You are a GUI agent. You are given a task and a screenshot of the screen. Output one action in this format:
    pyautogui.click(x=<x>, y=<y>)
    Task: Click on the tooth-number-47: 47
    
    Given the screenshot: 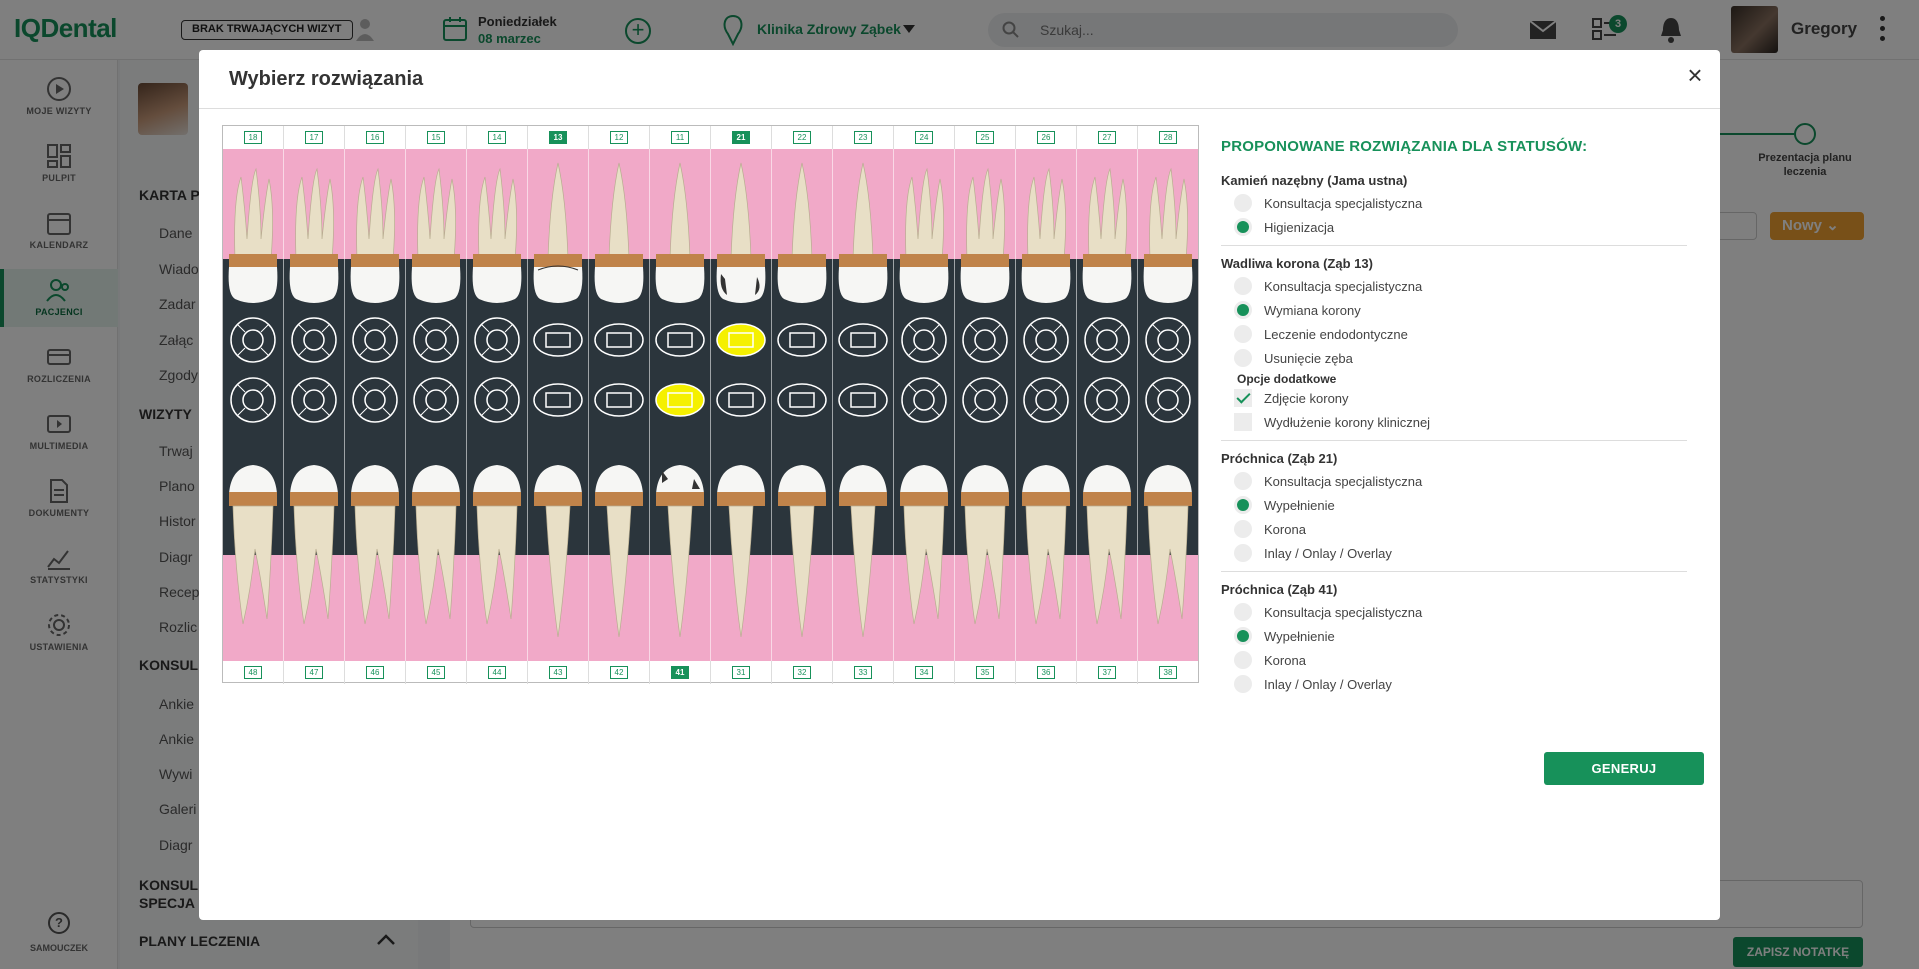 What is the action you would take?
    pyautogui.click(x=314, y=672)
    